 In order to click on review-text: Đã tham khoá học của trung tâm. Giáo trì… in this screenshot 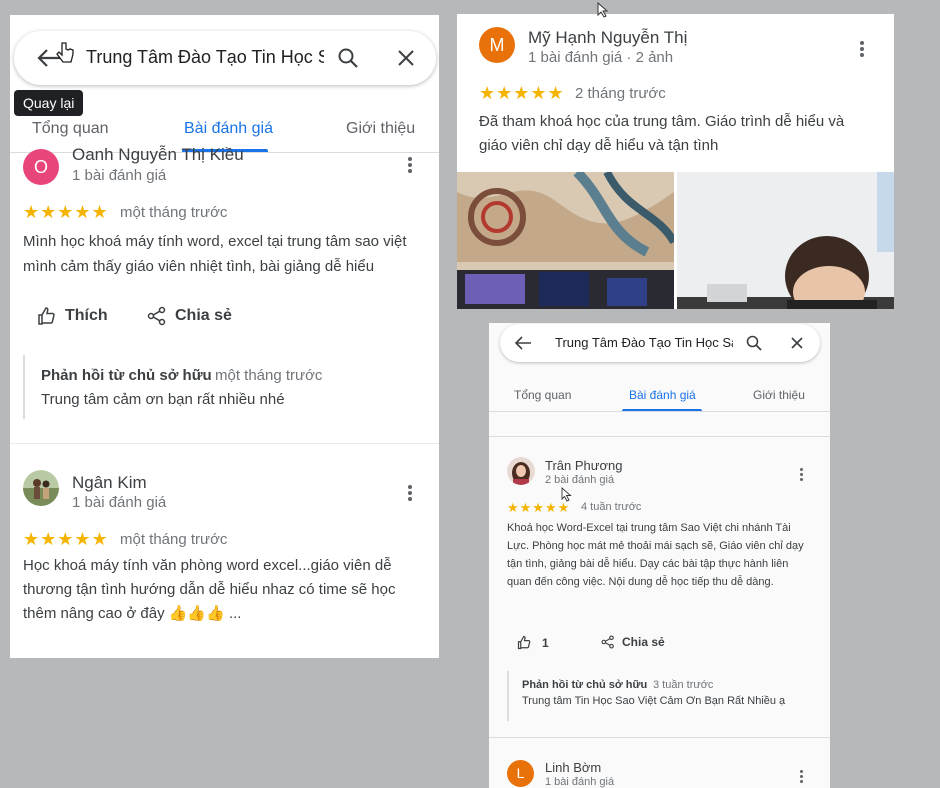, I will do `click(662, 133)`.